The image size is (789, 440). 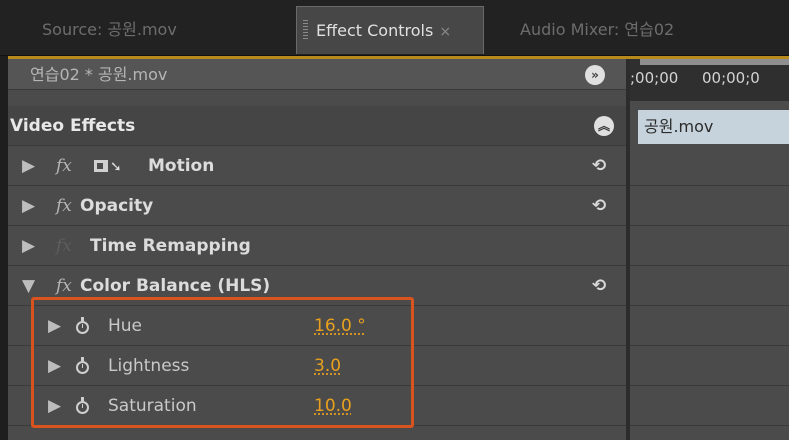 What do you see at coordinates (317, 126) in the screenshot?
I see `video-effects-header: Video Effects ︽` at bounding box center [317, 126].